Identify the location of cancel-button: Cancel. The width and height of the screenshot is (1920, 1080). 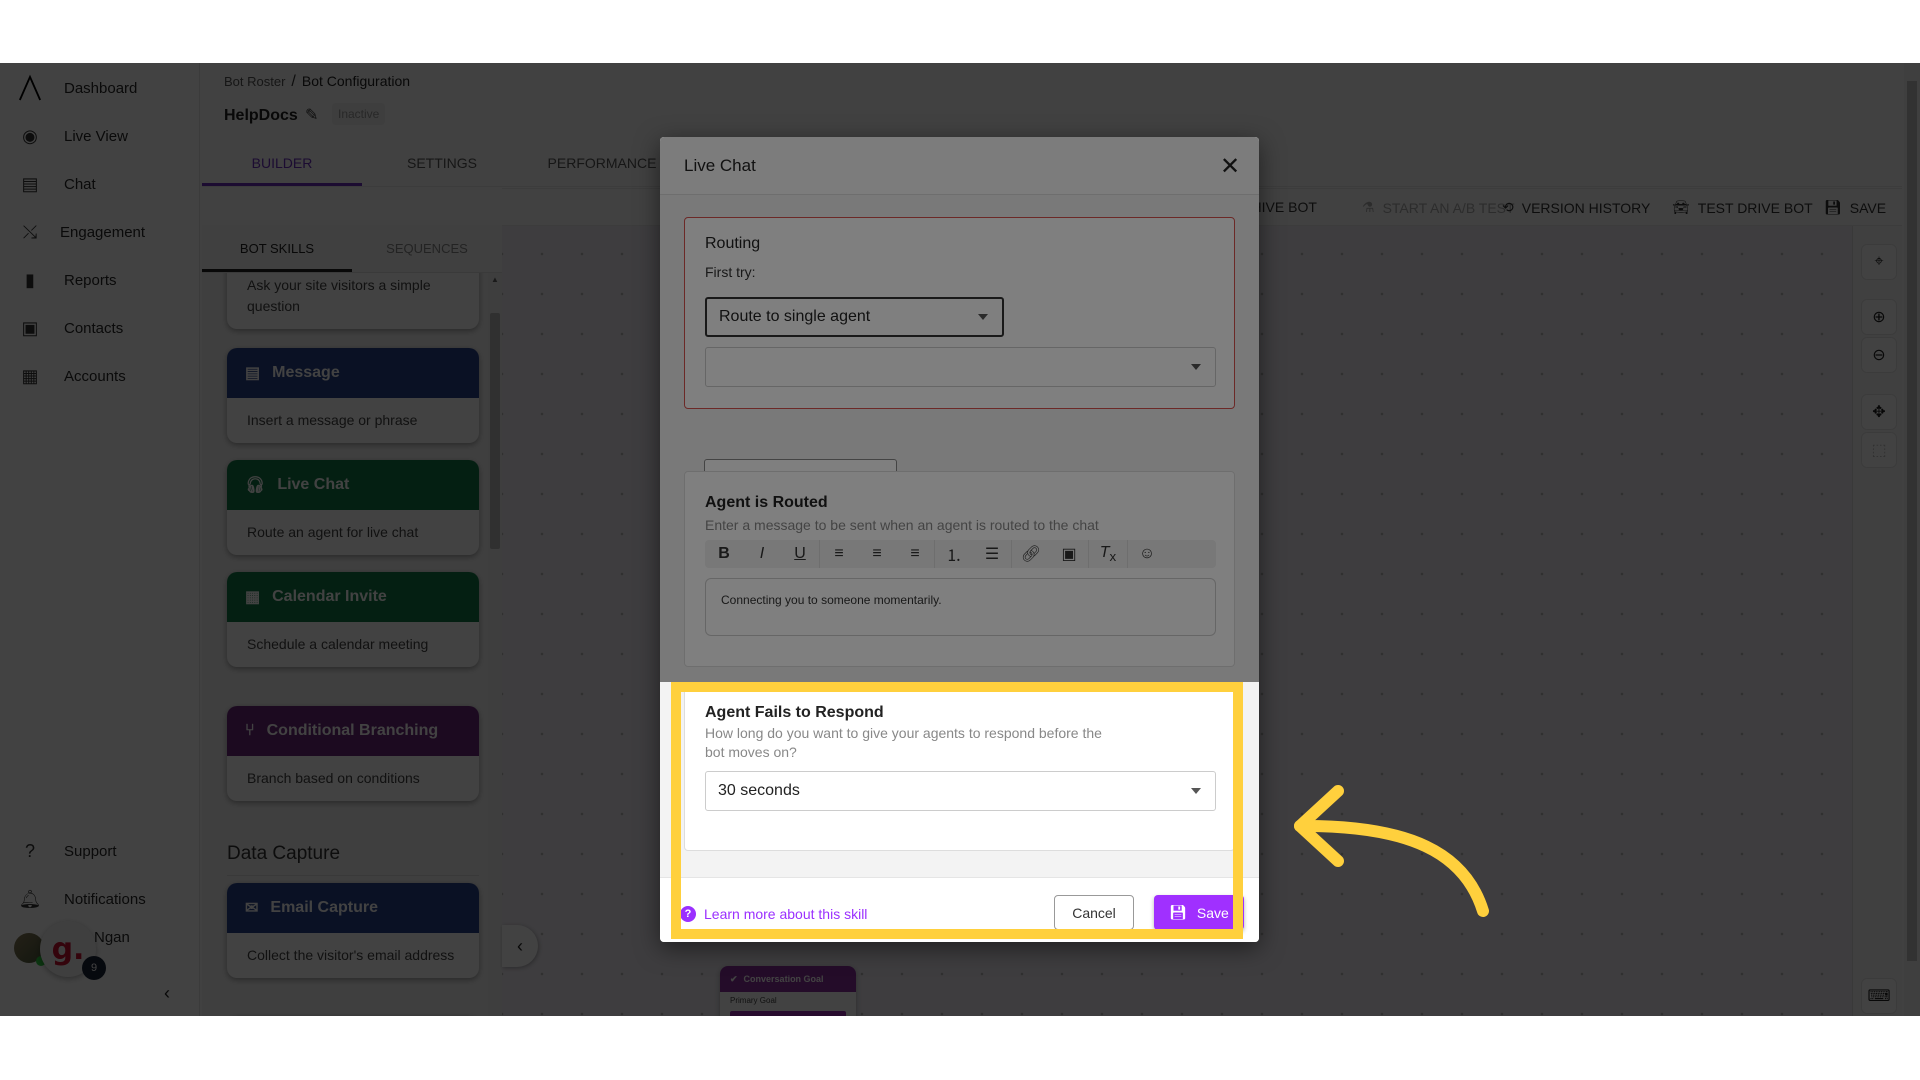
(1094, 912).